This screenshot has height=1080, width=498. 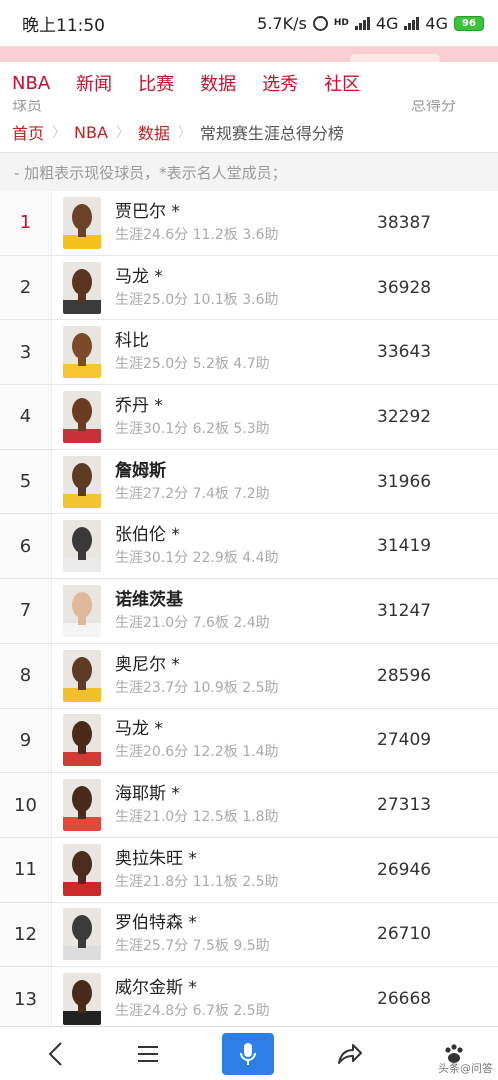 What do you see at coordinates (218, 83) in the screenshot?
I see `nav-tab-data: 数据` at bounding box center [218, 83].